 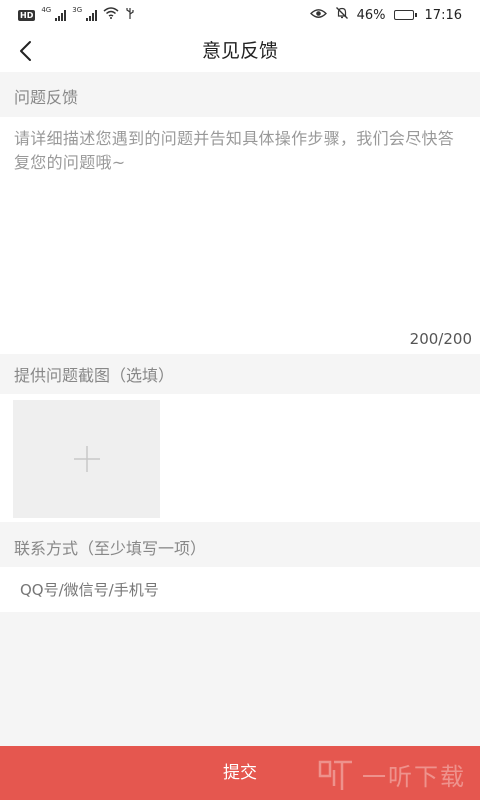 What do you see at coordinates (27, 15) in the screenshot?
I see `hd-icon: HD` at bounding box center [27, 15].